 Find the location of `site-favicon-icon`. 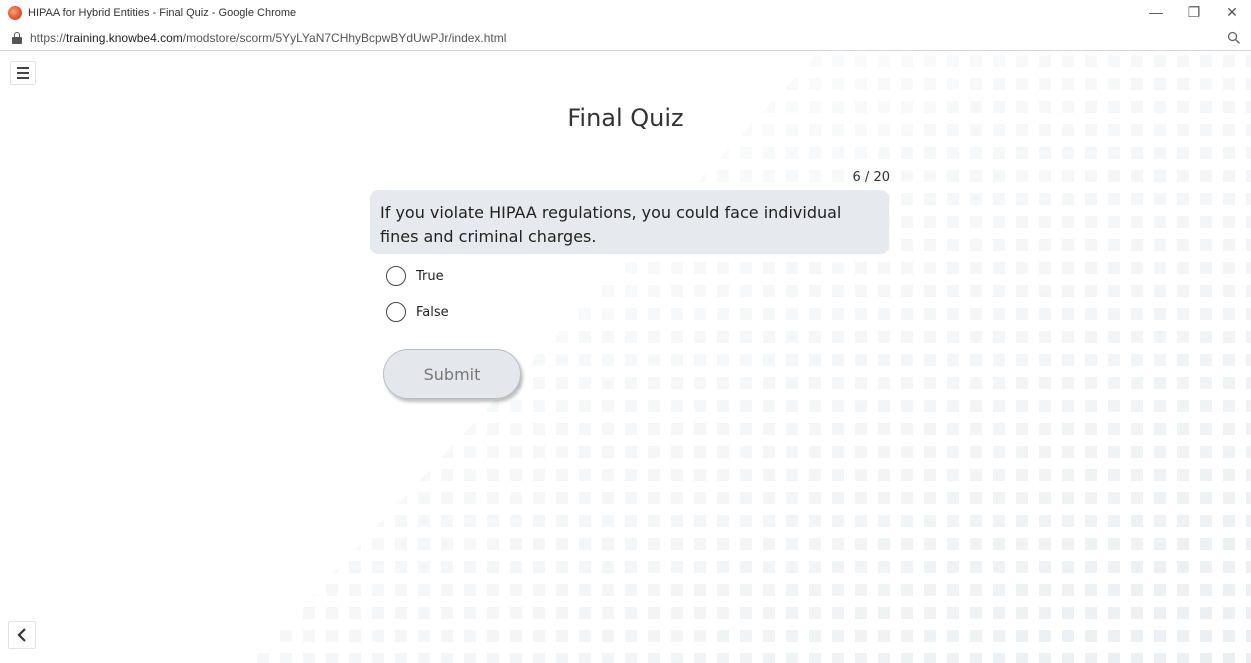

site-favicon-icon is located at coordinates (15, 13).